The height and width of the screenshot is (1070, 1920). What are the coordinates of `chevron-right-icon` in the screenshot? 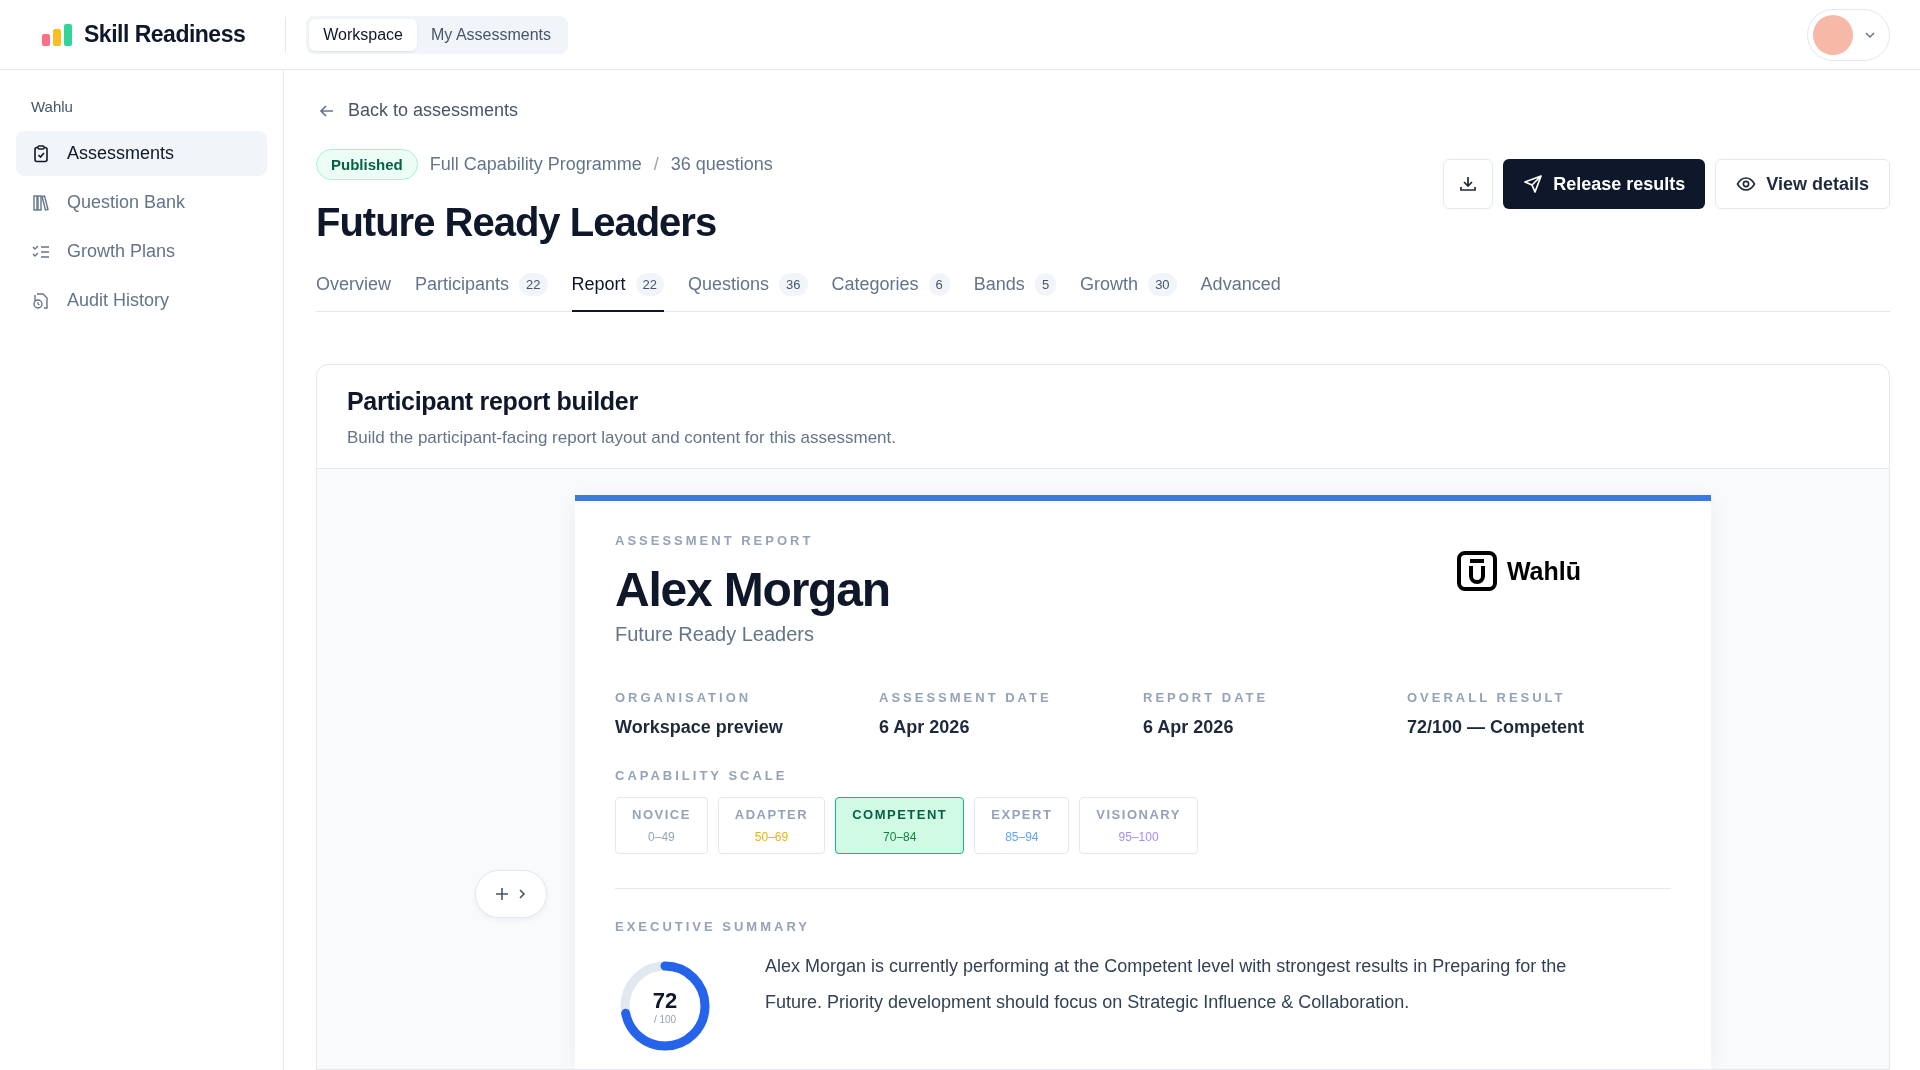 It's located at (522, 894).